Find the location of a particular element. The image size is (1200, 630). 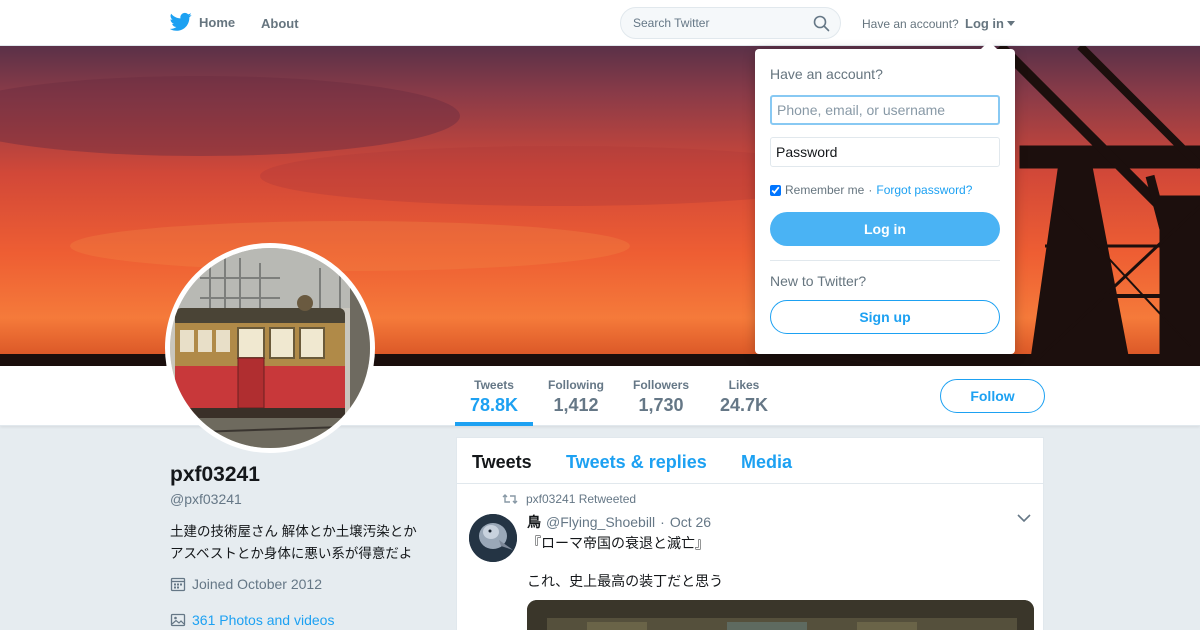

login-label: Log in is located at coordinates (984, 23).